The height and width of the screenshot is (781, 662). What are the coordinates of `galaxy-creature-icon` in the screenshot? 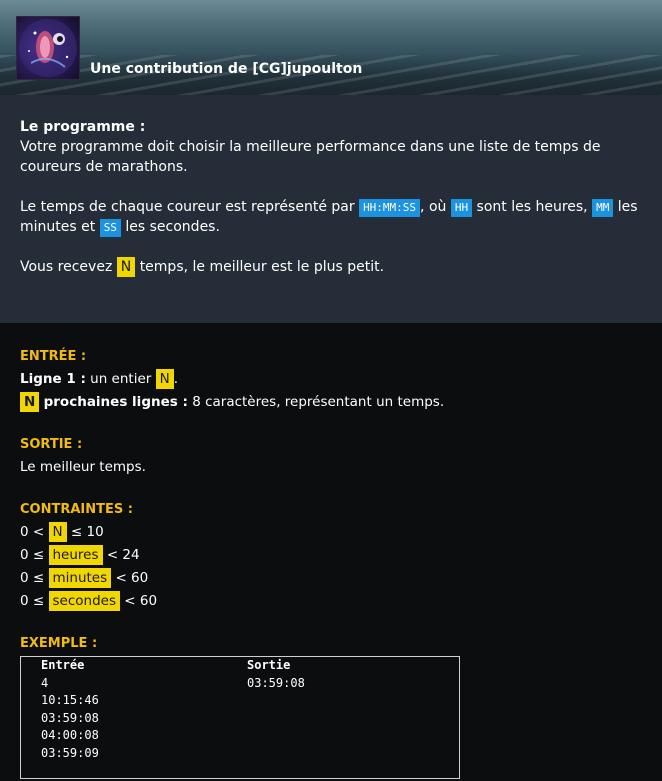 It's located at (48, 48).